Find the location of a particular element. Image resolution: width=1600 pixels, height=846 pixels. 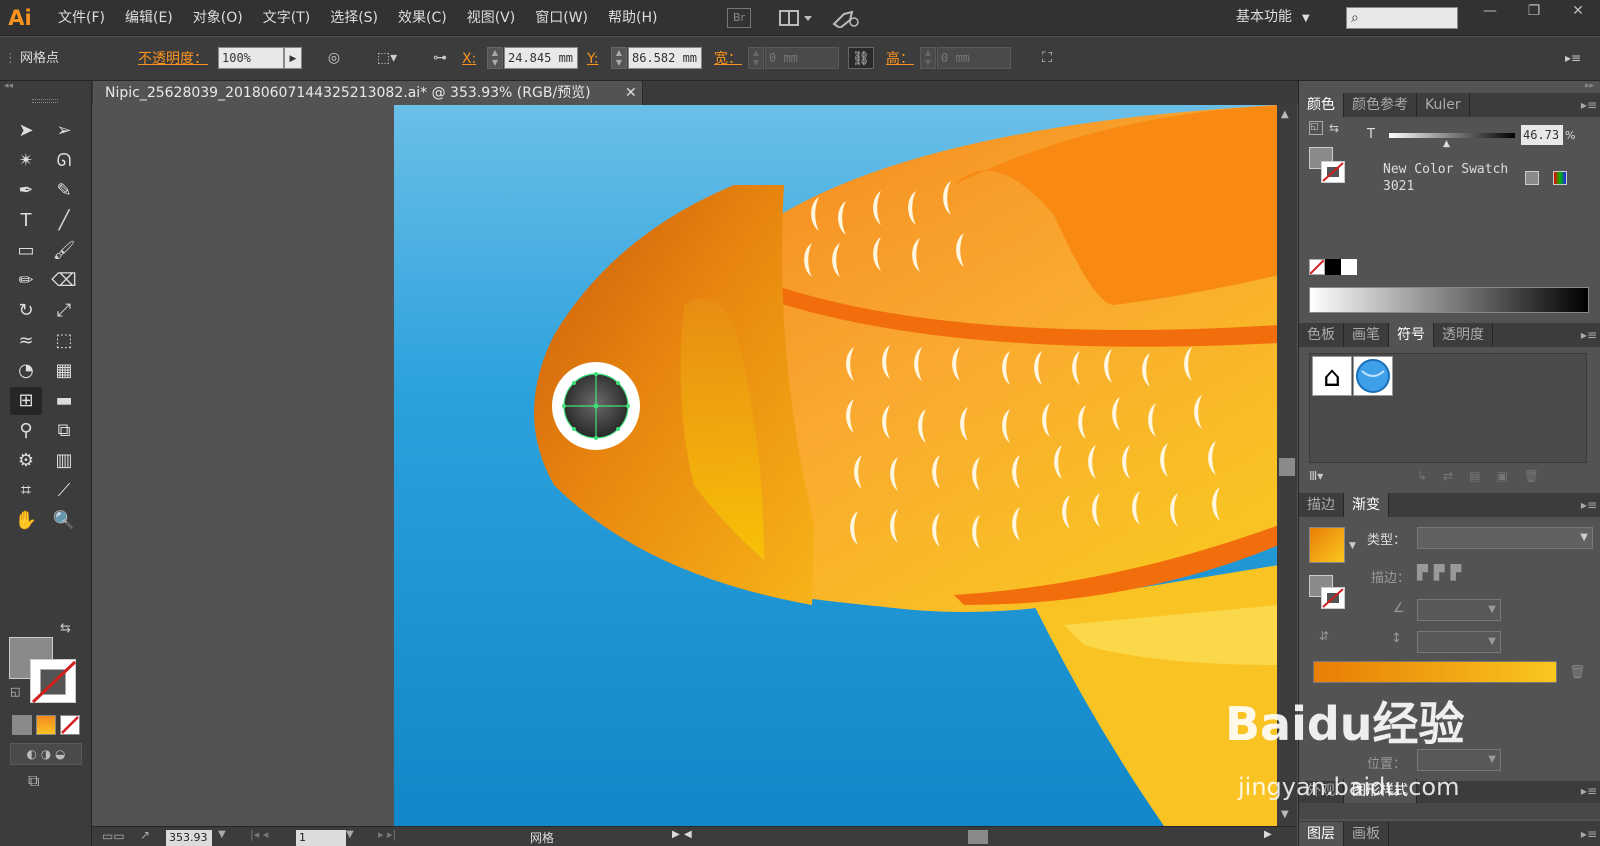

eraser-tool: ⌫ is located at coordinates (64, 281).